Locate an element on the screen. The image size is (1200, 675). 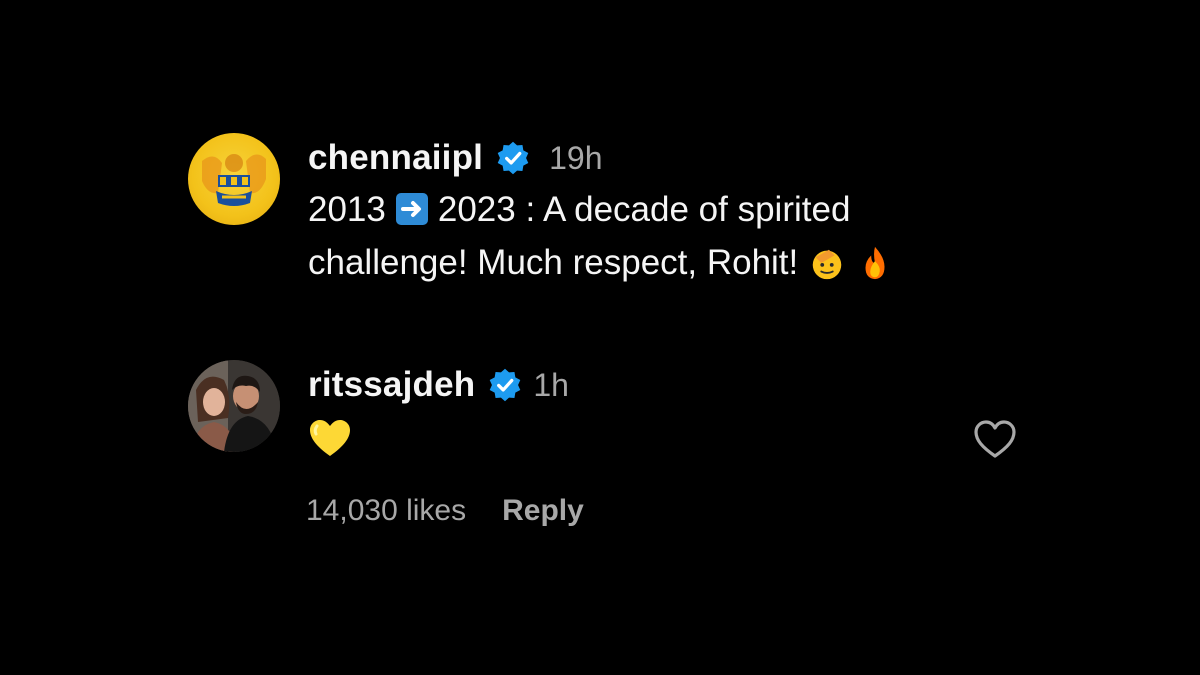
timestamp: 19h is located at coordinates (576, 157).